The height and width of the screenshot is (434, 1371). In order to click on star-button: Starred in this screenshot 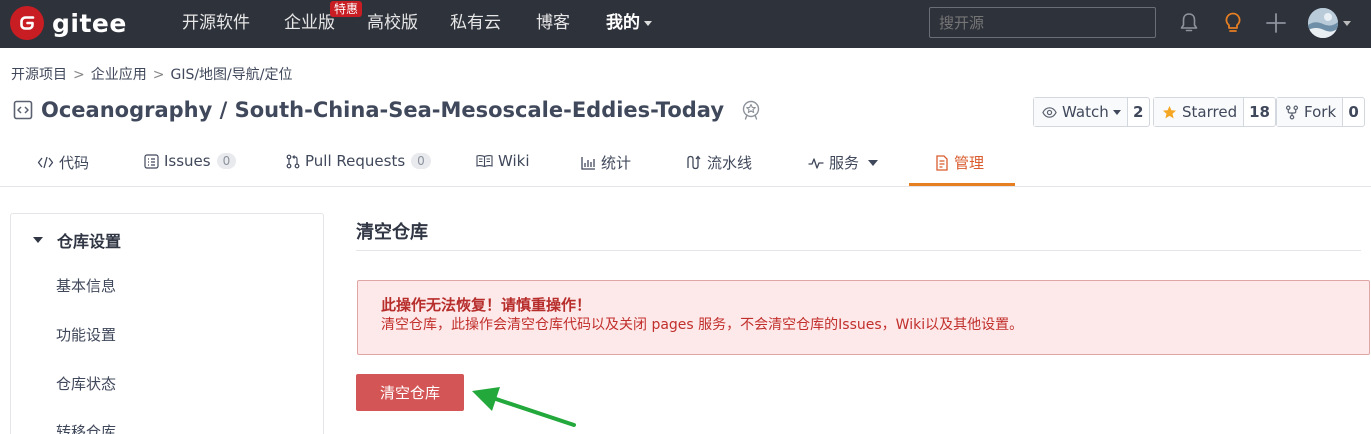, I will do `click(1199, 112)`.